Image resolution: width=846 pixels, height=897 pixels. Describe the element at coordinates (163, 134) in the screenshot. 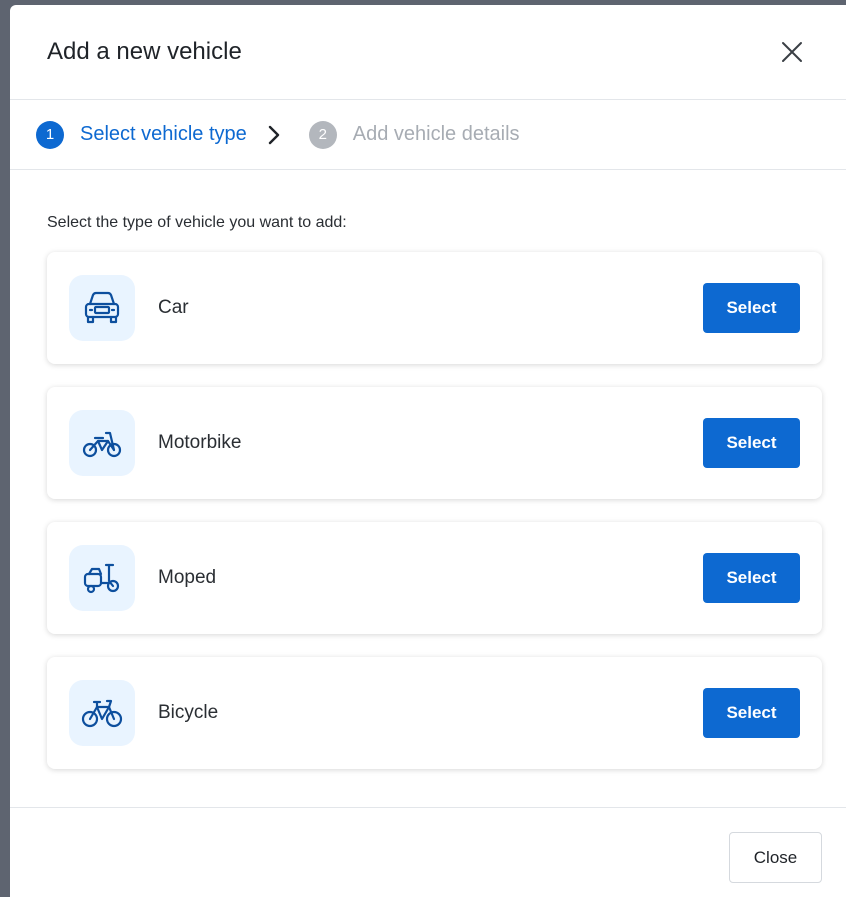

I see `step-1-label: Select vehicle type` at that location.